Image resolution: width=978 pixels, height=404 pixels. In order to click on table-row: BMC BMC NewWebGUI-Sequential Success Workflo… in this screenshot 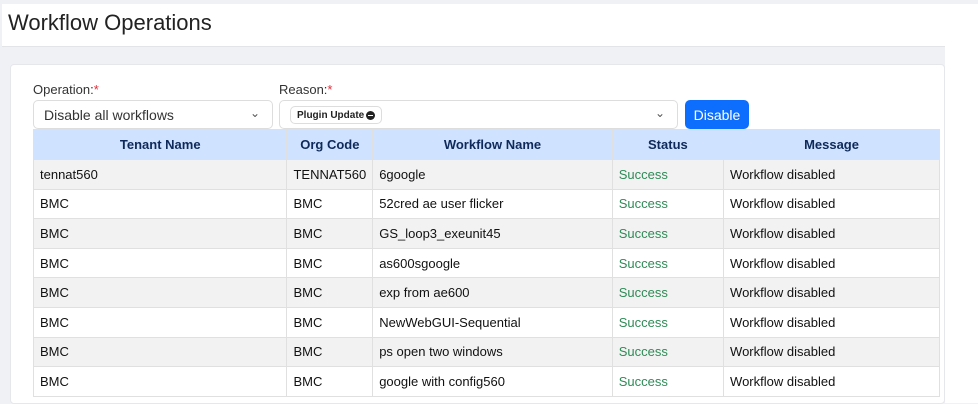, I will do `click(486, 322)`.